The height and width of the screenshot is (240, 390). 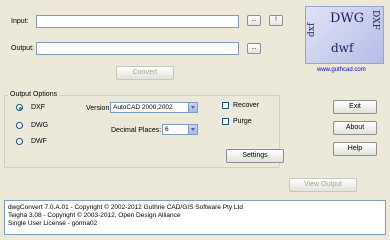 What do you see at coordinates (19, 125) in the screenshot?
I see `format-dwg-radio` at bounding box center [19, 125].